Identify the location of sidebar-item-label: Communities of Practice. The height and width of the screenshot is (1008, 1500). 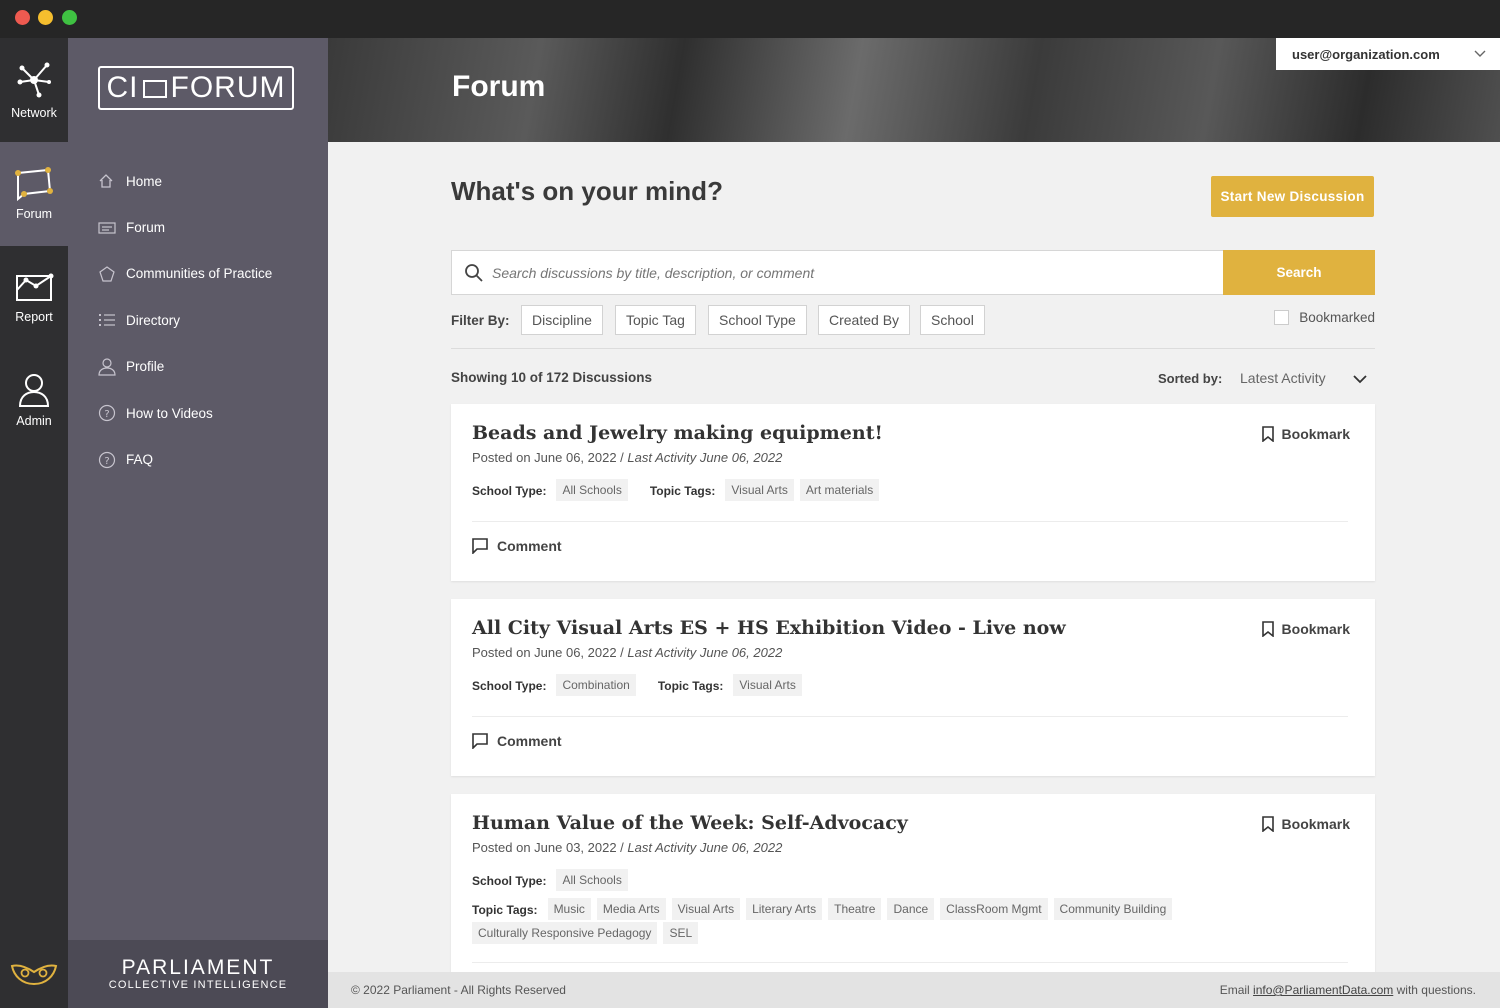
(199, 274).